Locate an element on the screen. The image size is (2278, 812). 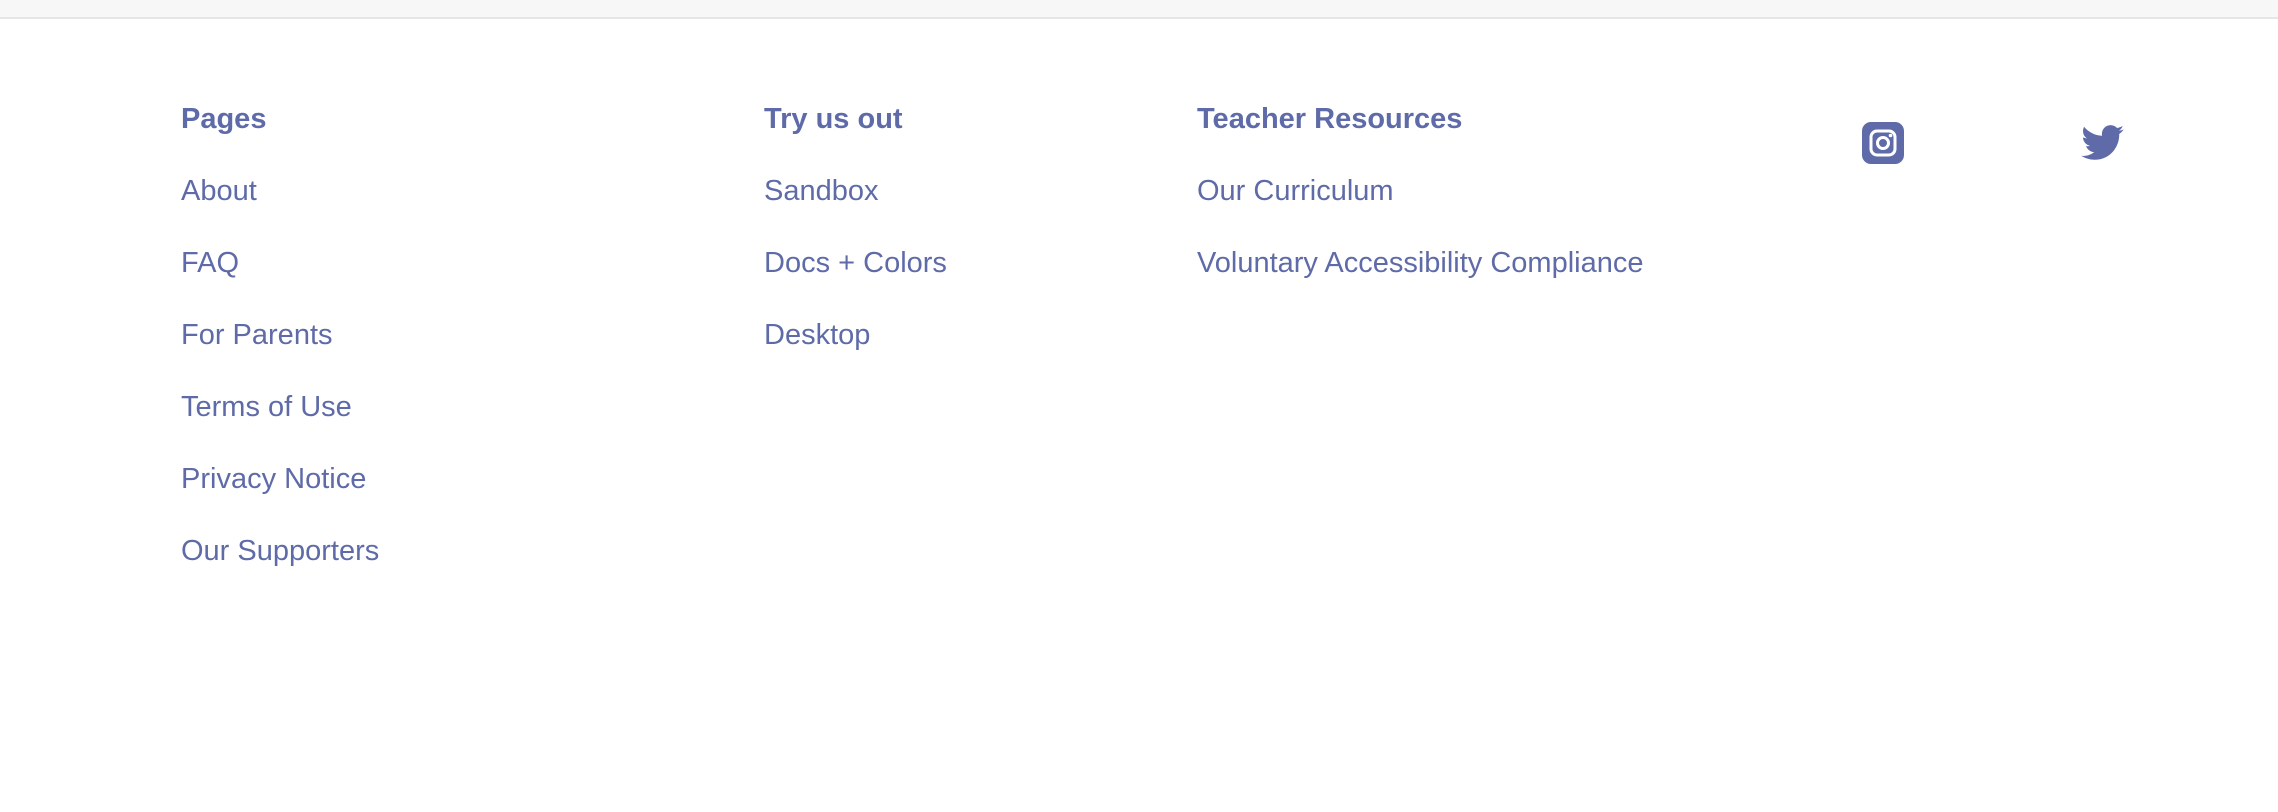
link-voluntary-accessibility-compliance: Voluntary Accessibility Compliance is located at coordinates (1420, 263).